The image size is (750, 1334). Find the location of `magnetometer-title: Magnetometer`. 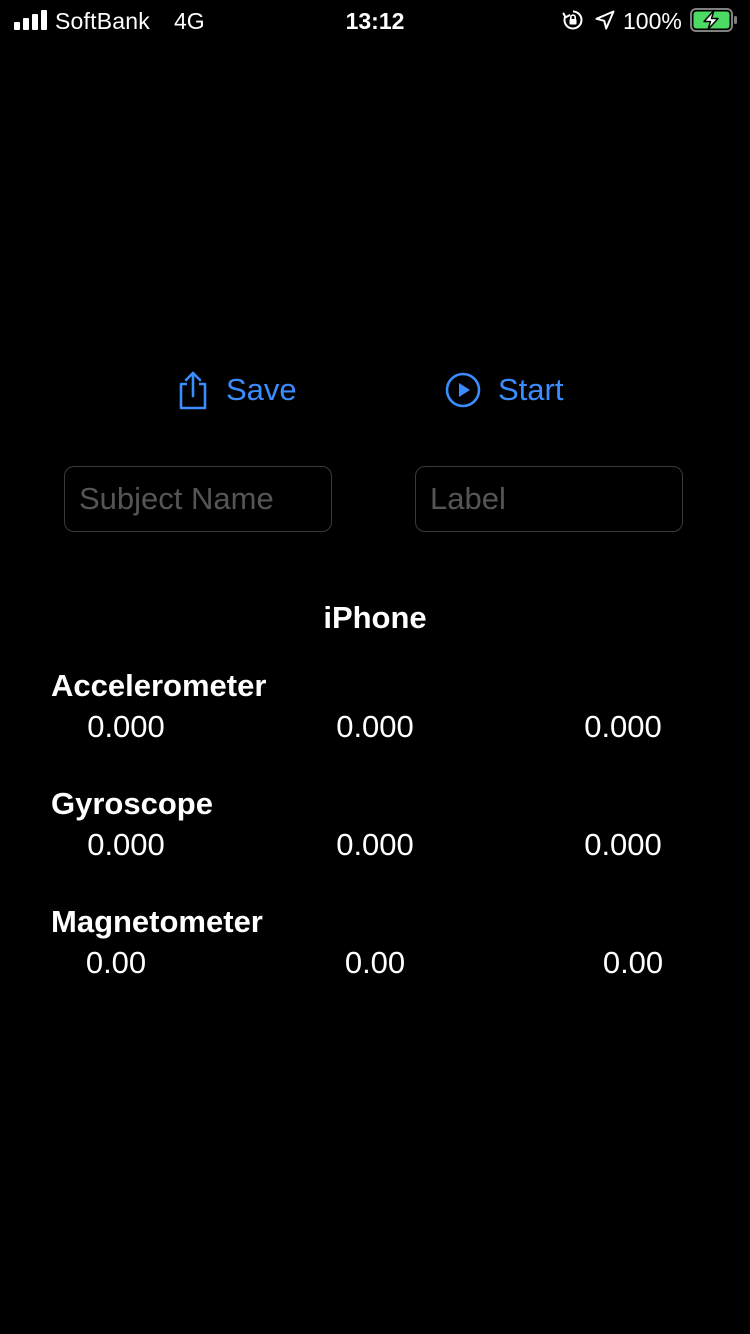

magnetometer-title: Magnetometer is located at coordinates (157, 921).